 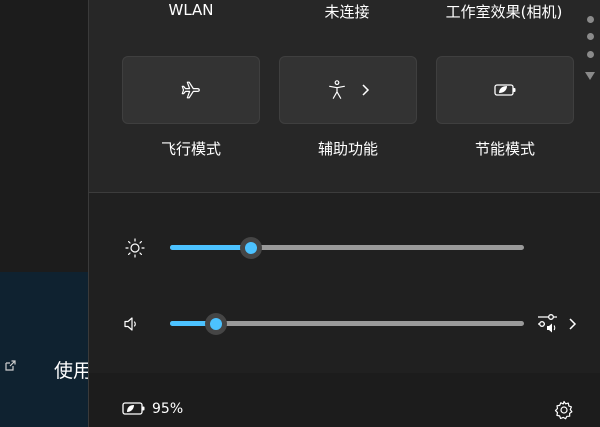 I want to click on volume-slider-thumb, so click(x=216, y=324).